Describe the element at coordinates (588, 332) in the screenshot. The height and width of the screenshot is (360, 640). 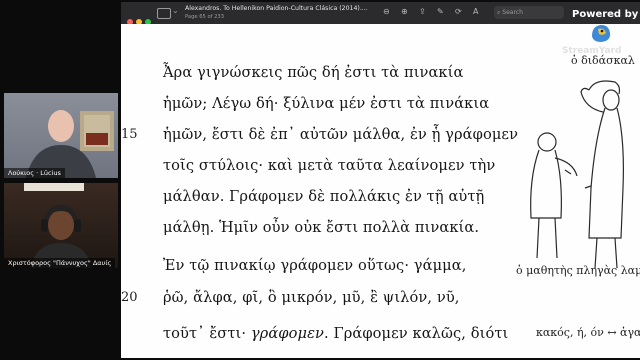
I see `vocabulary-note: κακός, ή, όν ↔ ἀγαθό` at that location.